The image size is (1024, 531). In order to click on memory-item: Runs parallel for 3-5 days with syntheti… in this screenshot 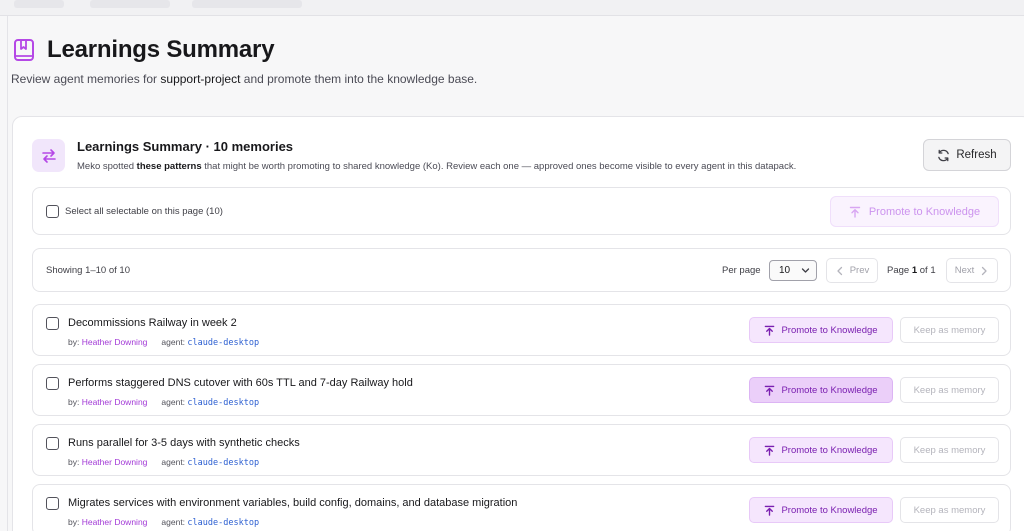, I will do `click(521, 450)`.